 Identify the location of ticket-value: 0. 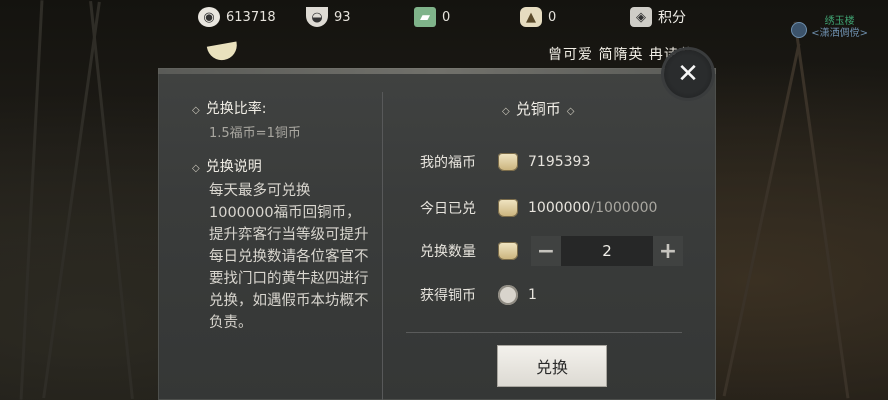
(446, 17).